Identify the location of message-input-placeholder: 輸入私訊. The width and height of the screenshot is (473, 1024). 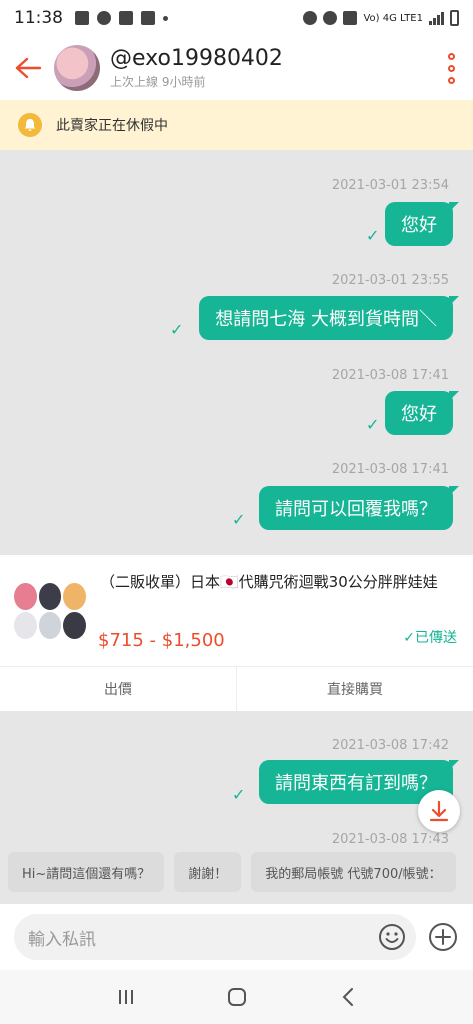
(62, 939).